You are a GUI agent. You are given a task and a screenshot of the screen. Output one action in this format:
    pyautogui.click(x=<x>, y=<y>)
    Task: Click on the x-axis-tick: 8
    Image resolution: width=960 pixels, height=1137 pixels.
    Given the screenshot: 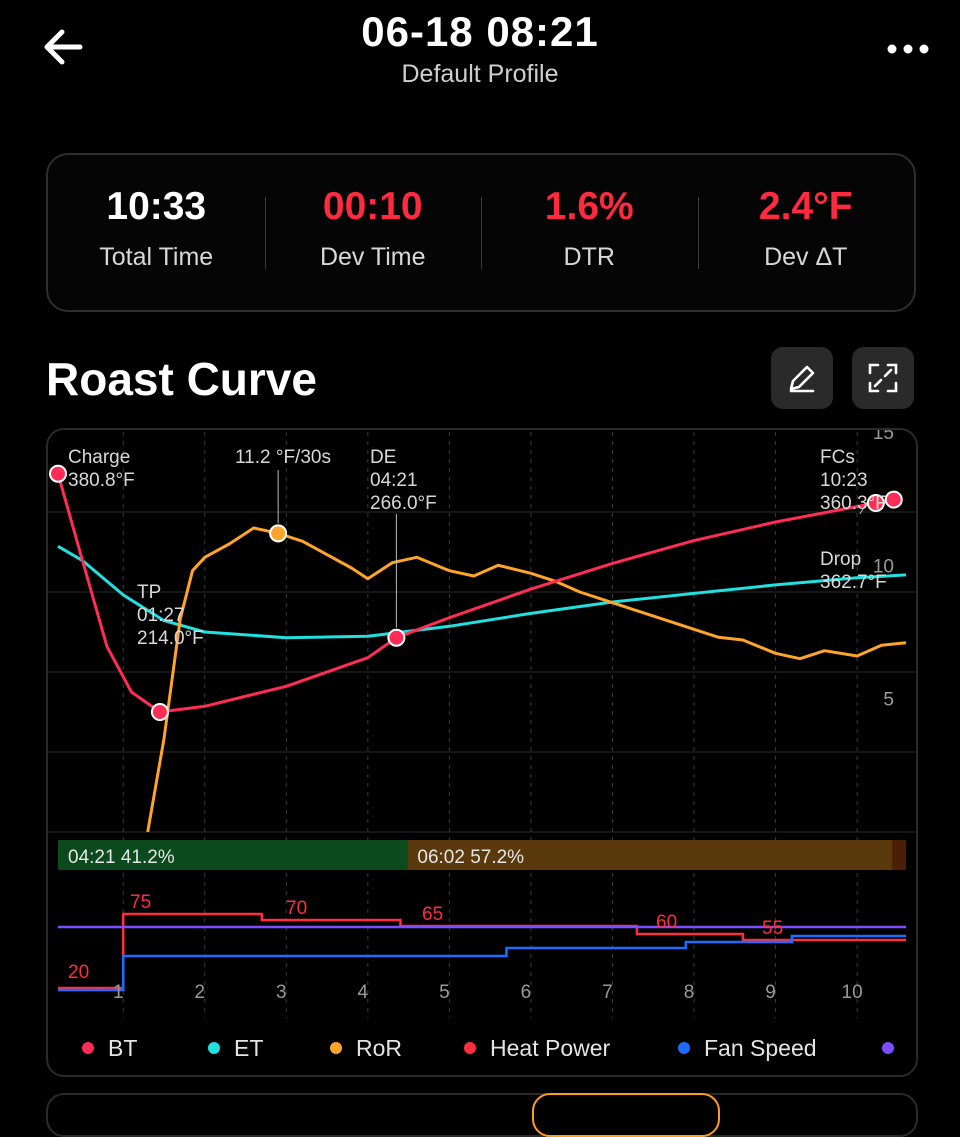 What is the action you would take?
    pyautogui.click(x=689, y=992)
    